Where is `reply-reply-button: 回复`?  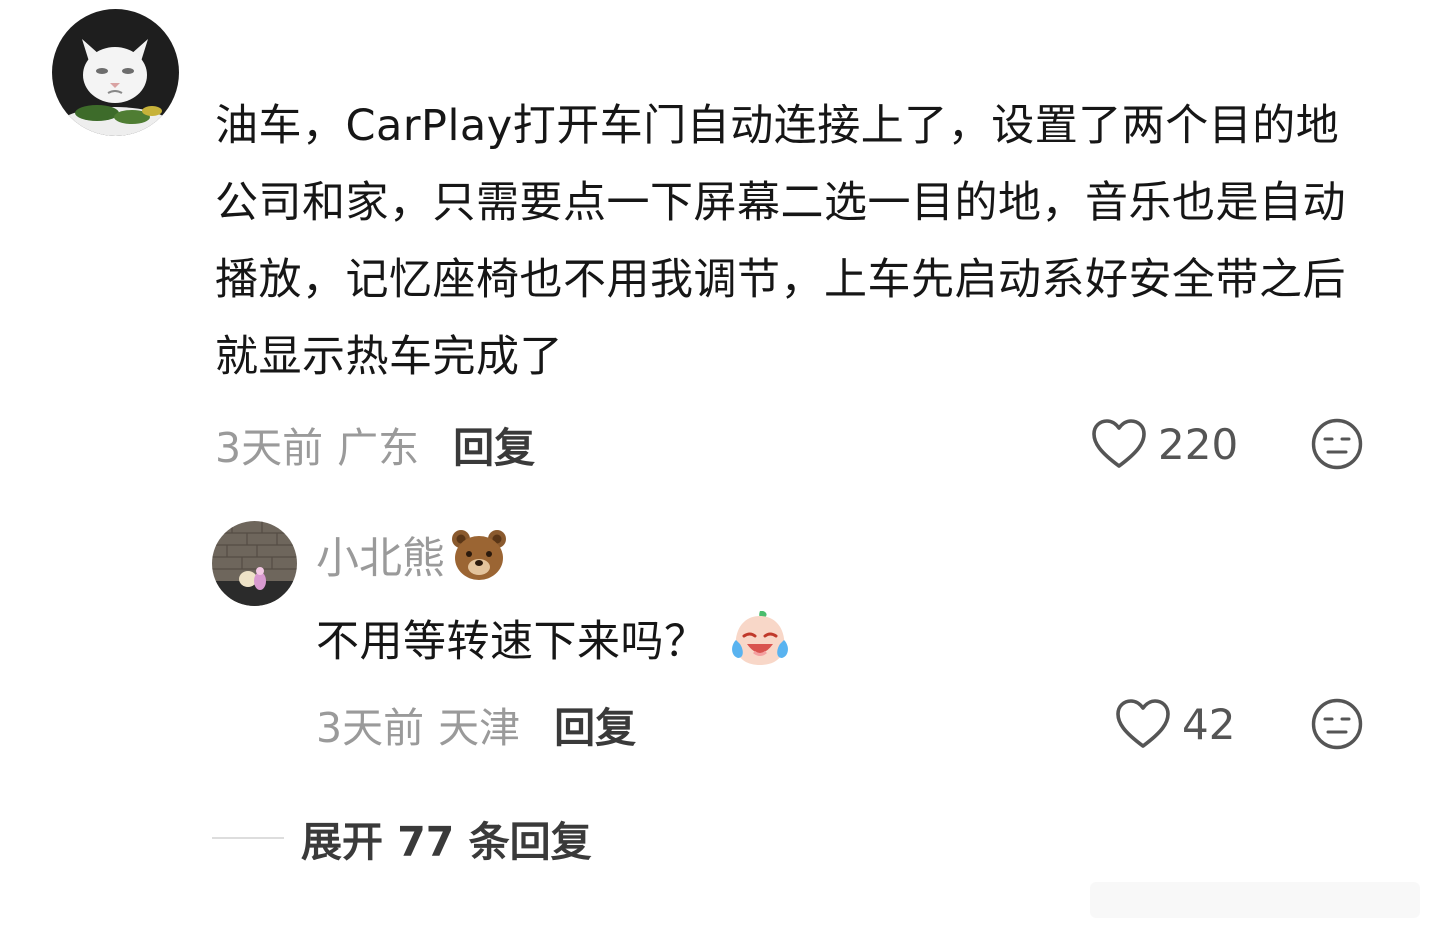 reply-reply-button: 回复 is located at coordinates (595, 724).